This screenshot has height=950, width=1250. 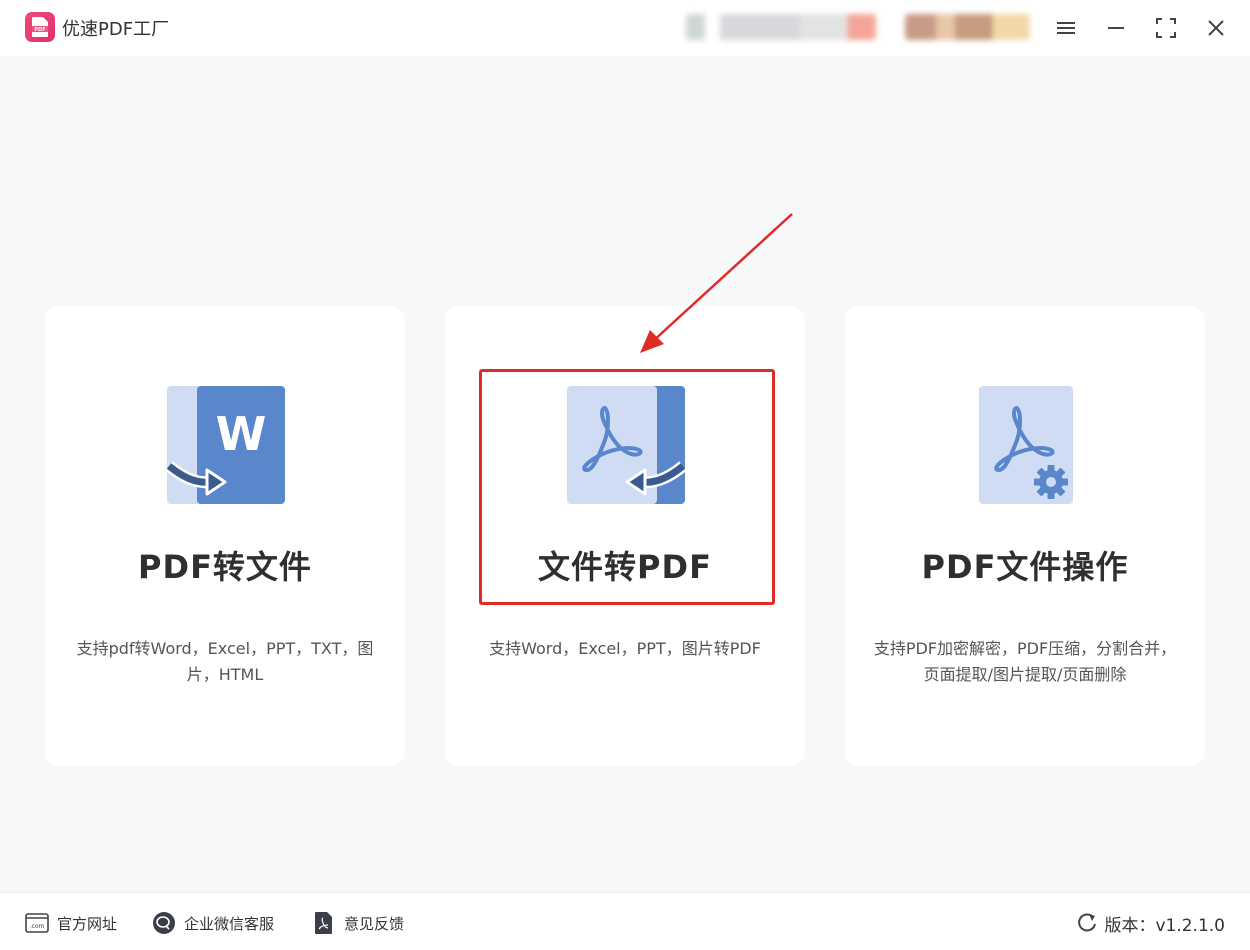 I want to click on feedback-link: 意见反馈, so click(x=358, y=923).